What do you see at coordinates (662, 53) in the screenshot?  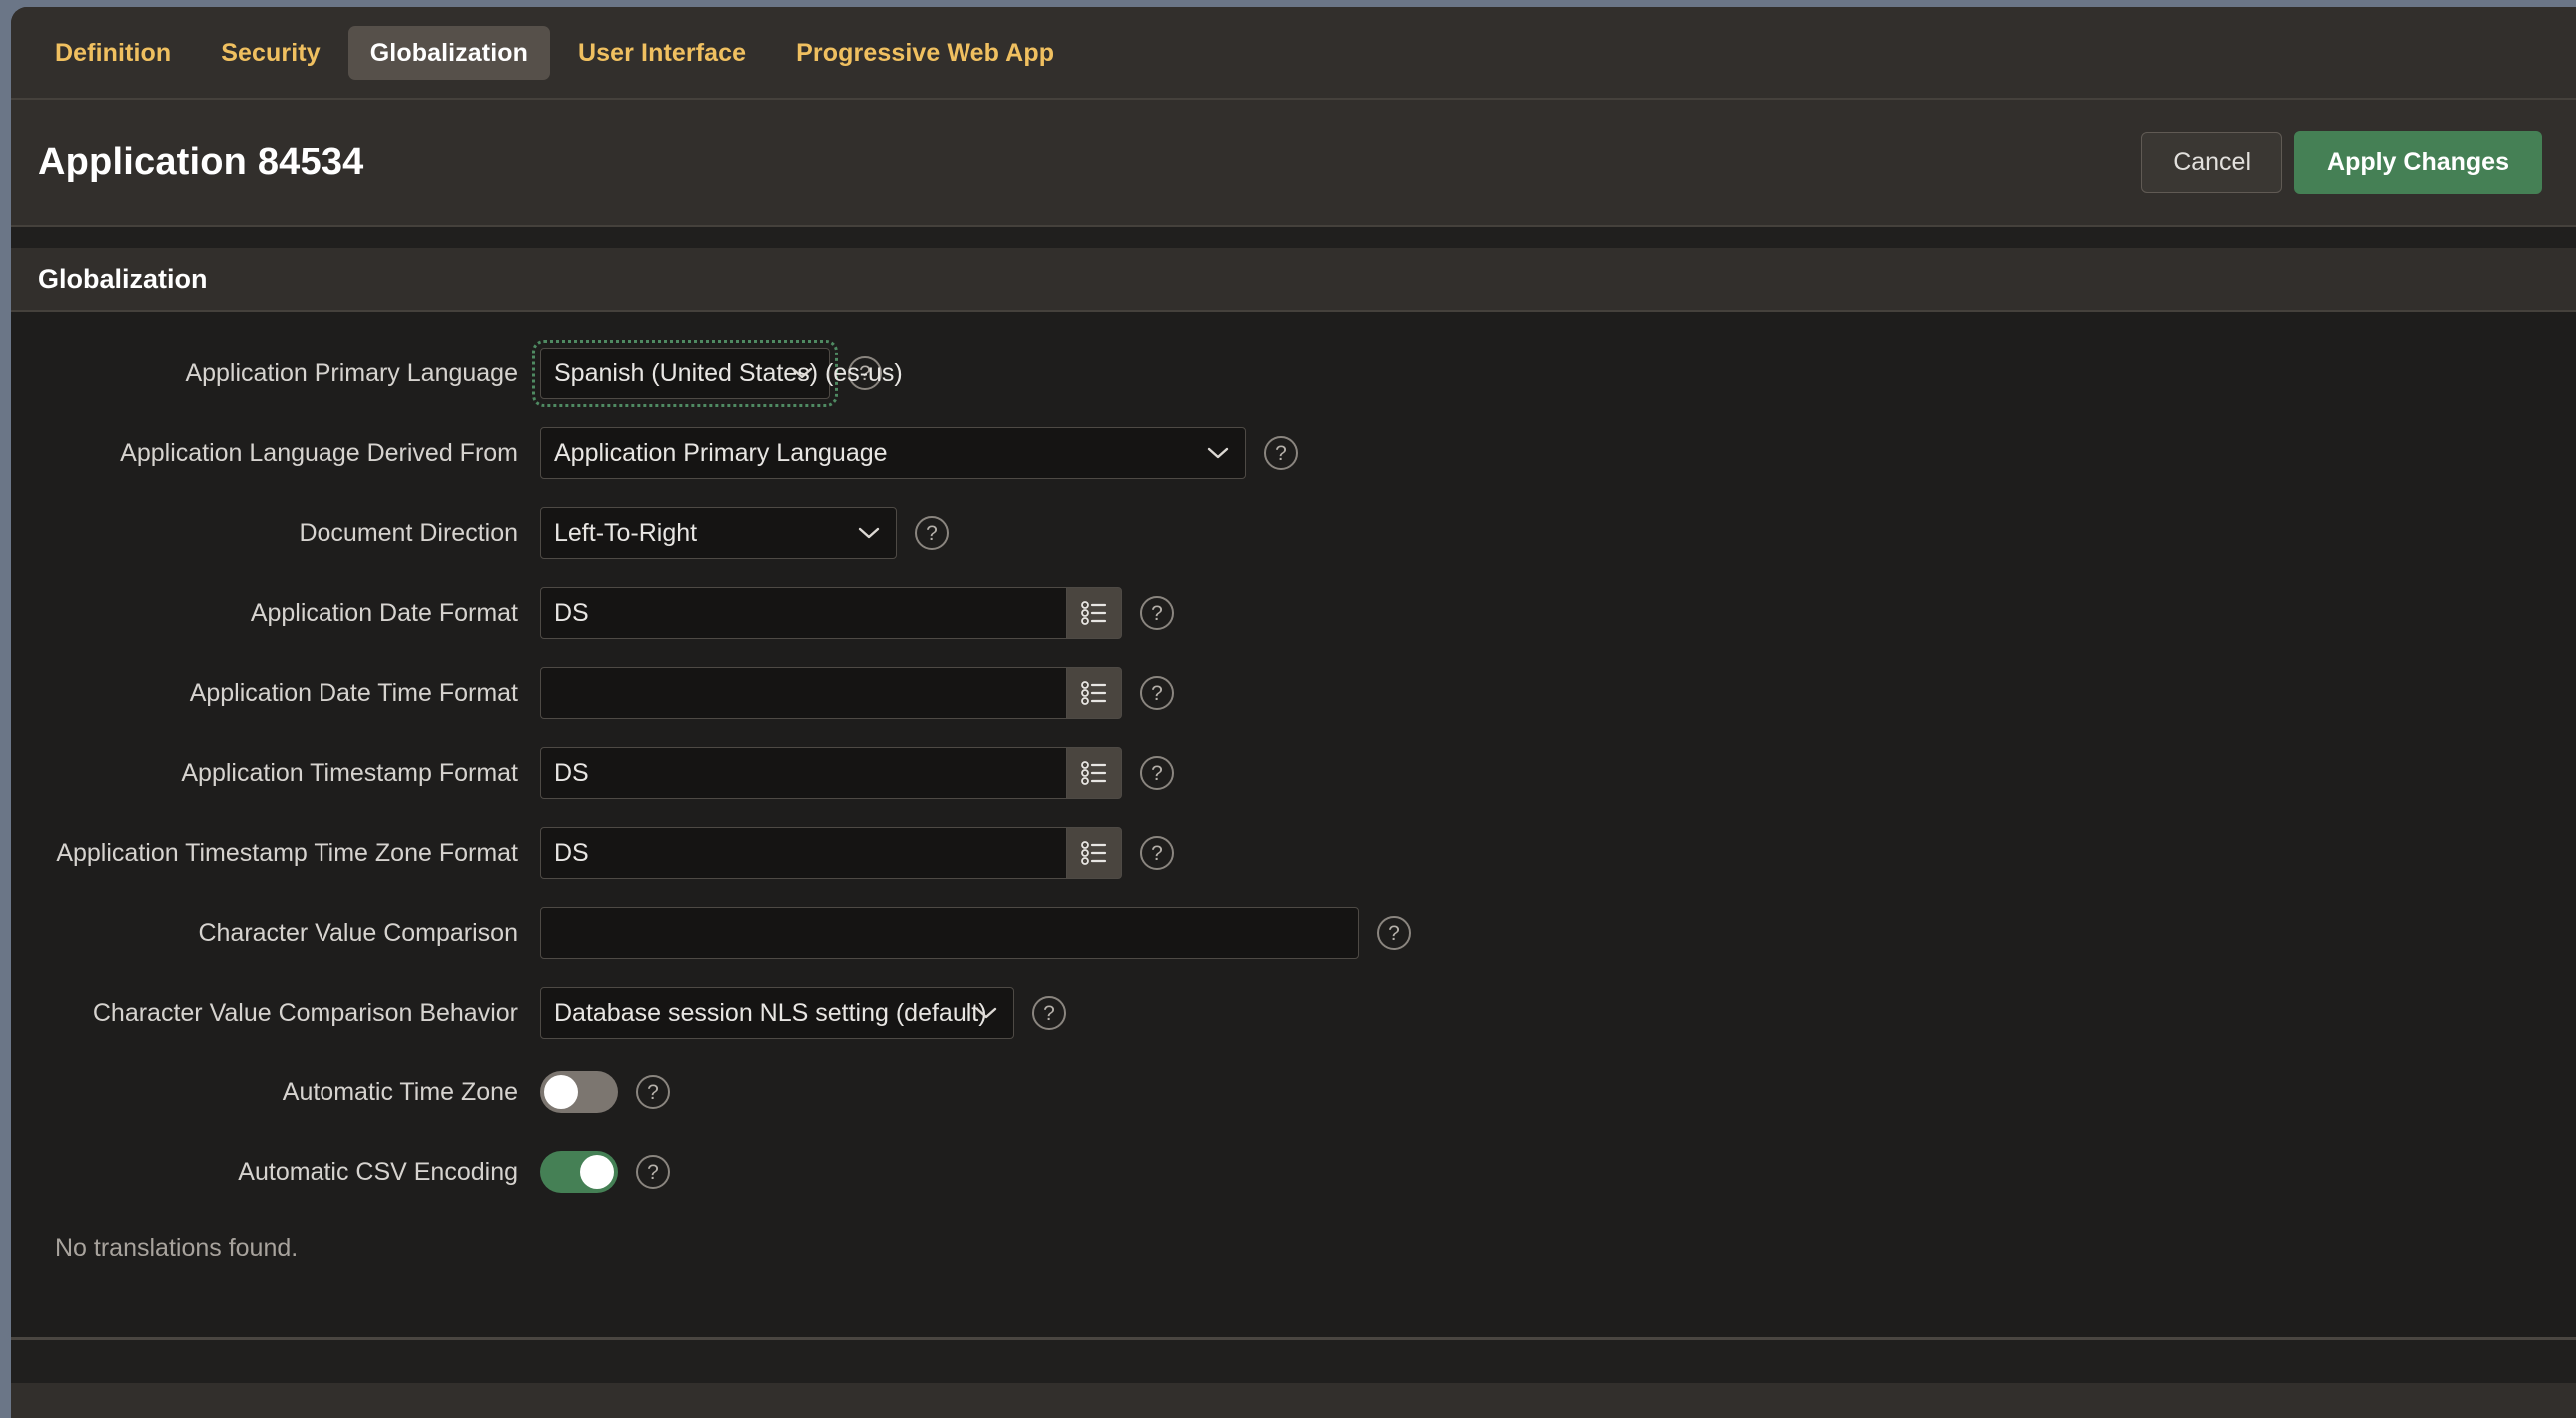 I see `tab-user-interface: User Interface` at bounding box center [662, 53].